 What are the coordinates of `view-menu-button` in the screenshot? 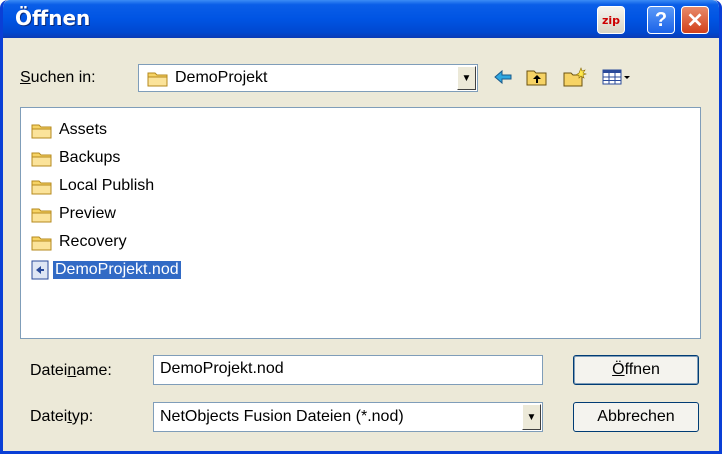 It's located at (617, 77).